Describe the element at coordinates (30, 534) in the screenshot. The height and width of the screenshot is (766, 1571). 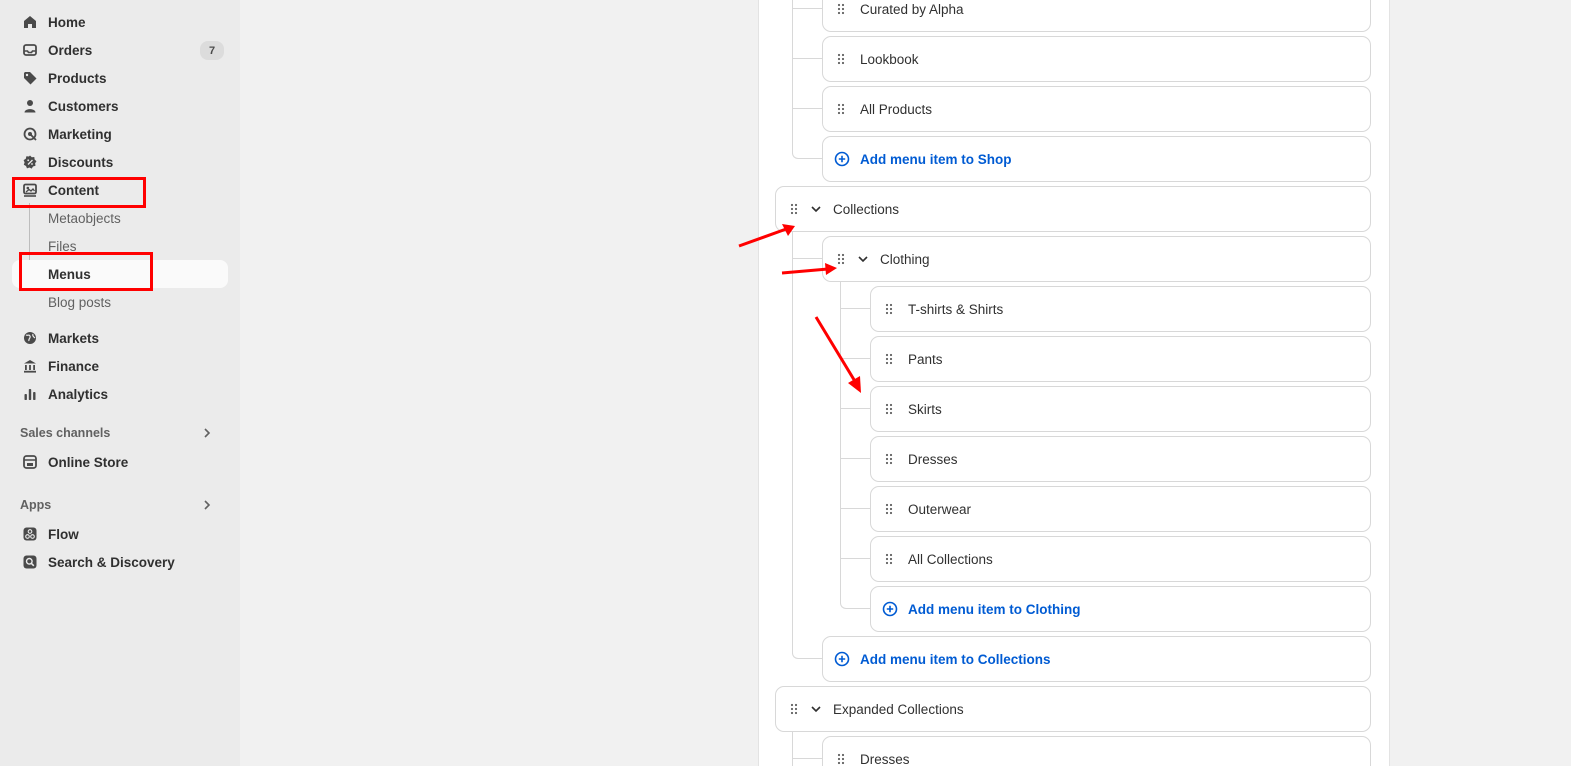
I see `flow-icon` at that location.